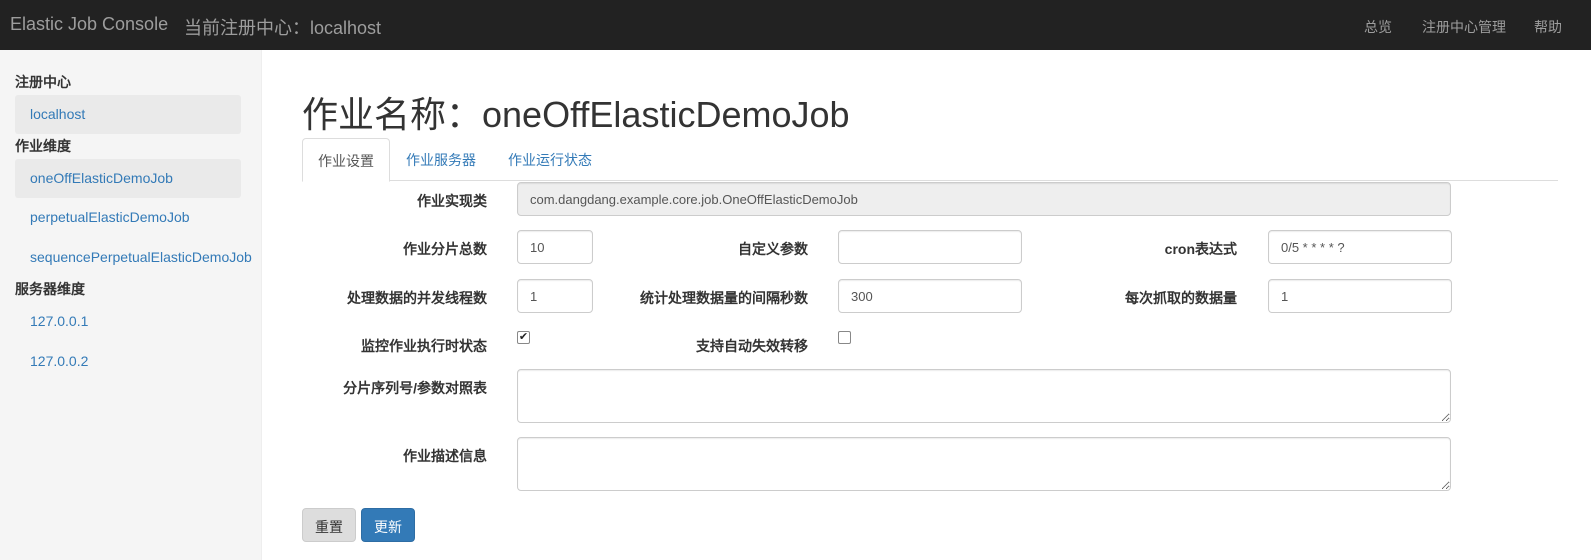 This screenshot has width=1591, height=560. Describe the element at coordinates (550, 159) in the screenshot. I see `tab-job-status: 作业运行状态` at that location.